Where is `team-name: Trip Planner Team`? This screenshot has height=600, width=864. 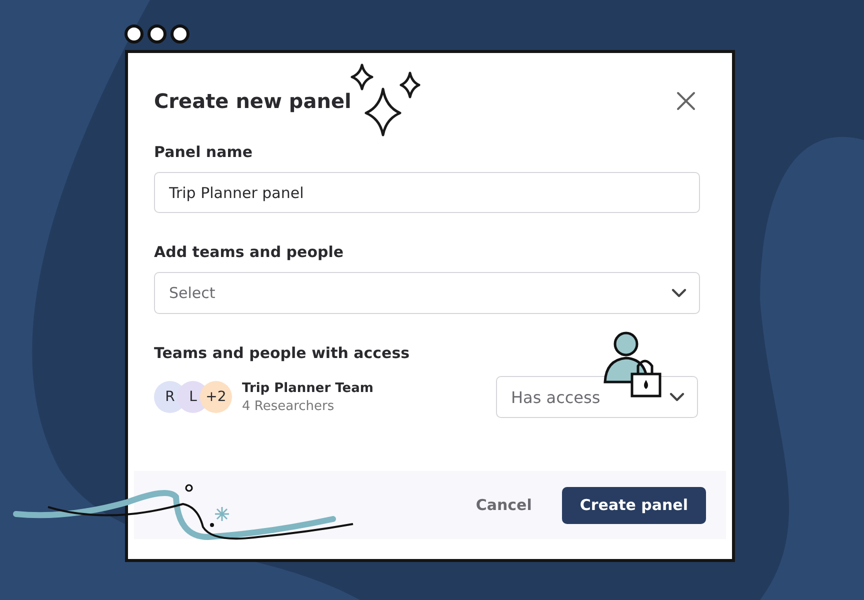
team-name: Trip Planner Team is located at coordinates (308, 388).